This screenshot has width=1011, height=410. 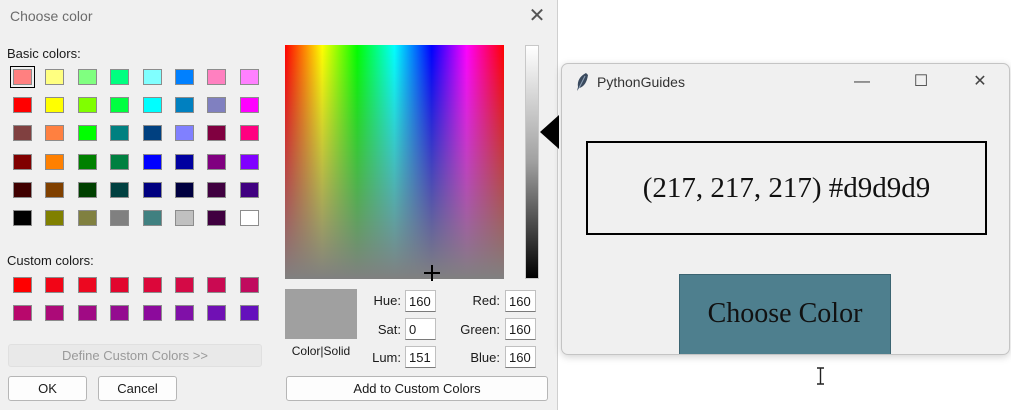 I want to click on blue-label: Blue:, so click(x=485, y=357).